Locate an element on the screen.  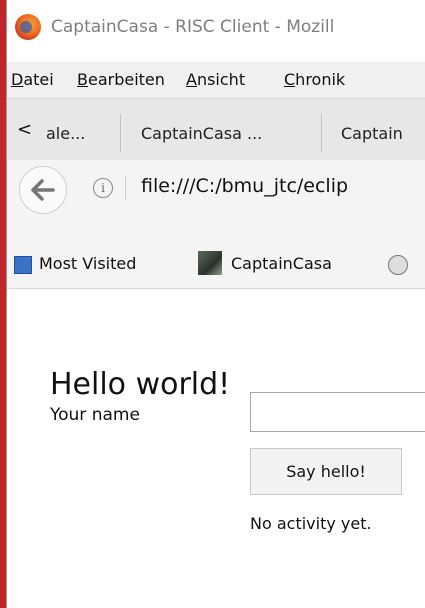
most-visited-icon is located at coordinates (23, 265).